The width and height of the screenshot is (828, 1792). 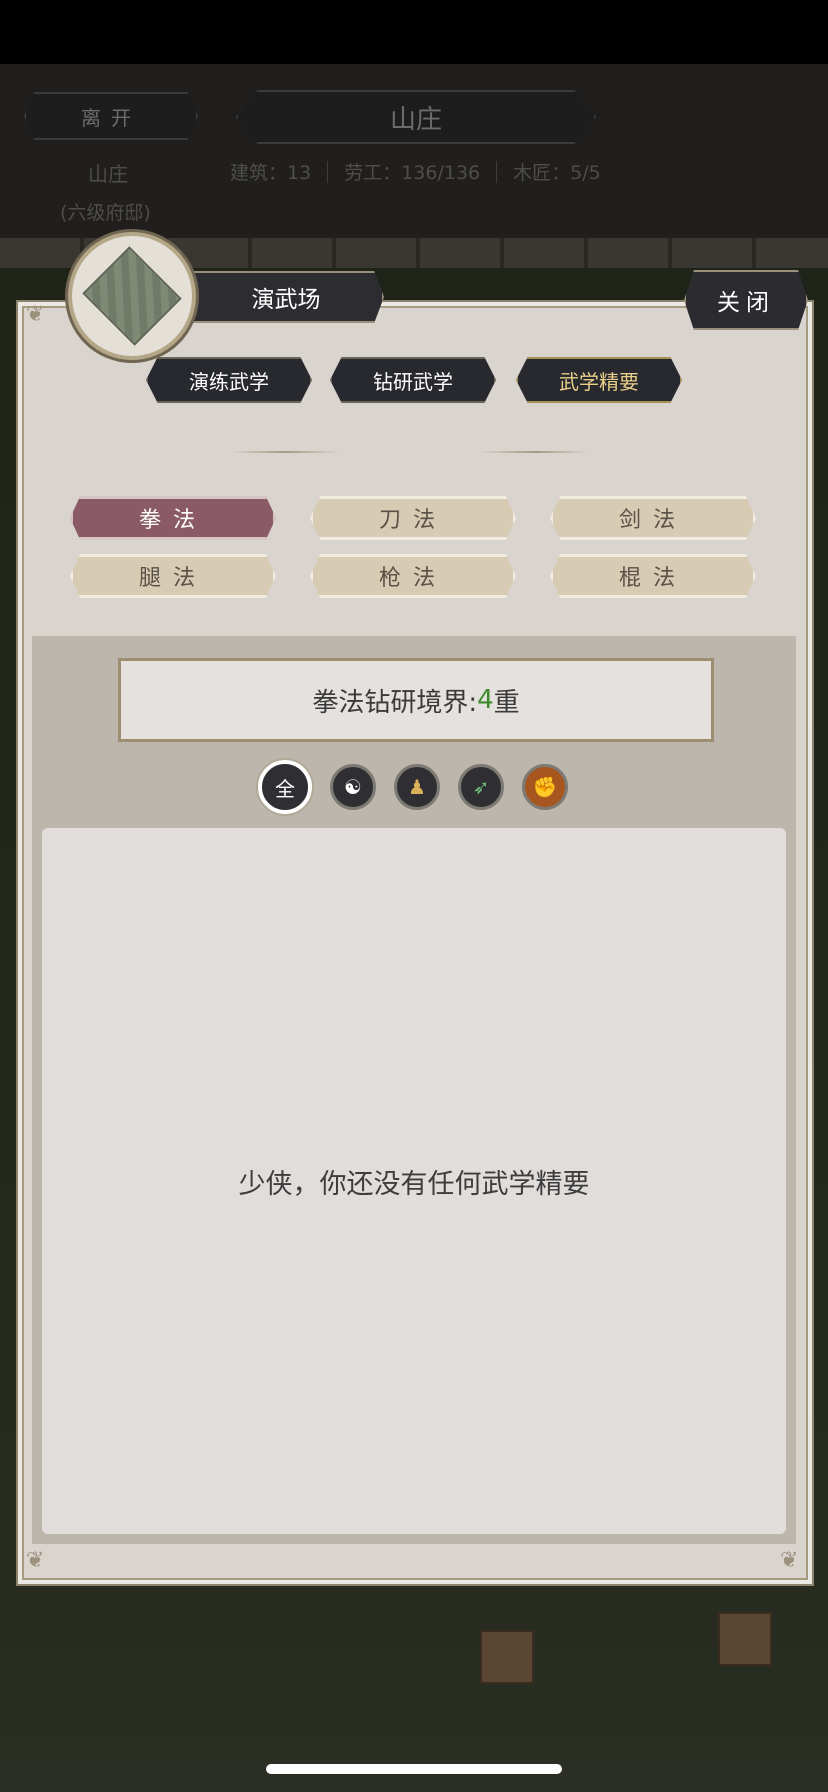 I want to click on yin-yang-icon: ☯, so click(x=353, y=787).